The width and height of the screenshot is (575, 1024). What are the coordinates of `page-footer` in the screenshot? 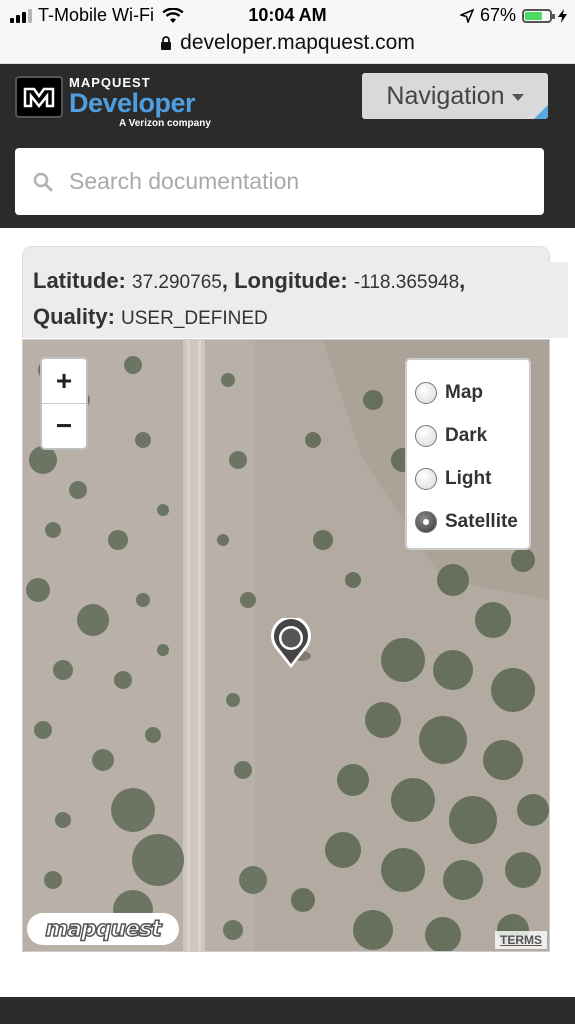 It's located at (287, 1010).